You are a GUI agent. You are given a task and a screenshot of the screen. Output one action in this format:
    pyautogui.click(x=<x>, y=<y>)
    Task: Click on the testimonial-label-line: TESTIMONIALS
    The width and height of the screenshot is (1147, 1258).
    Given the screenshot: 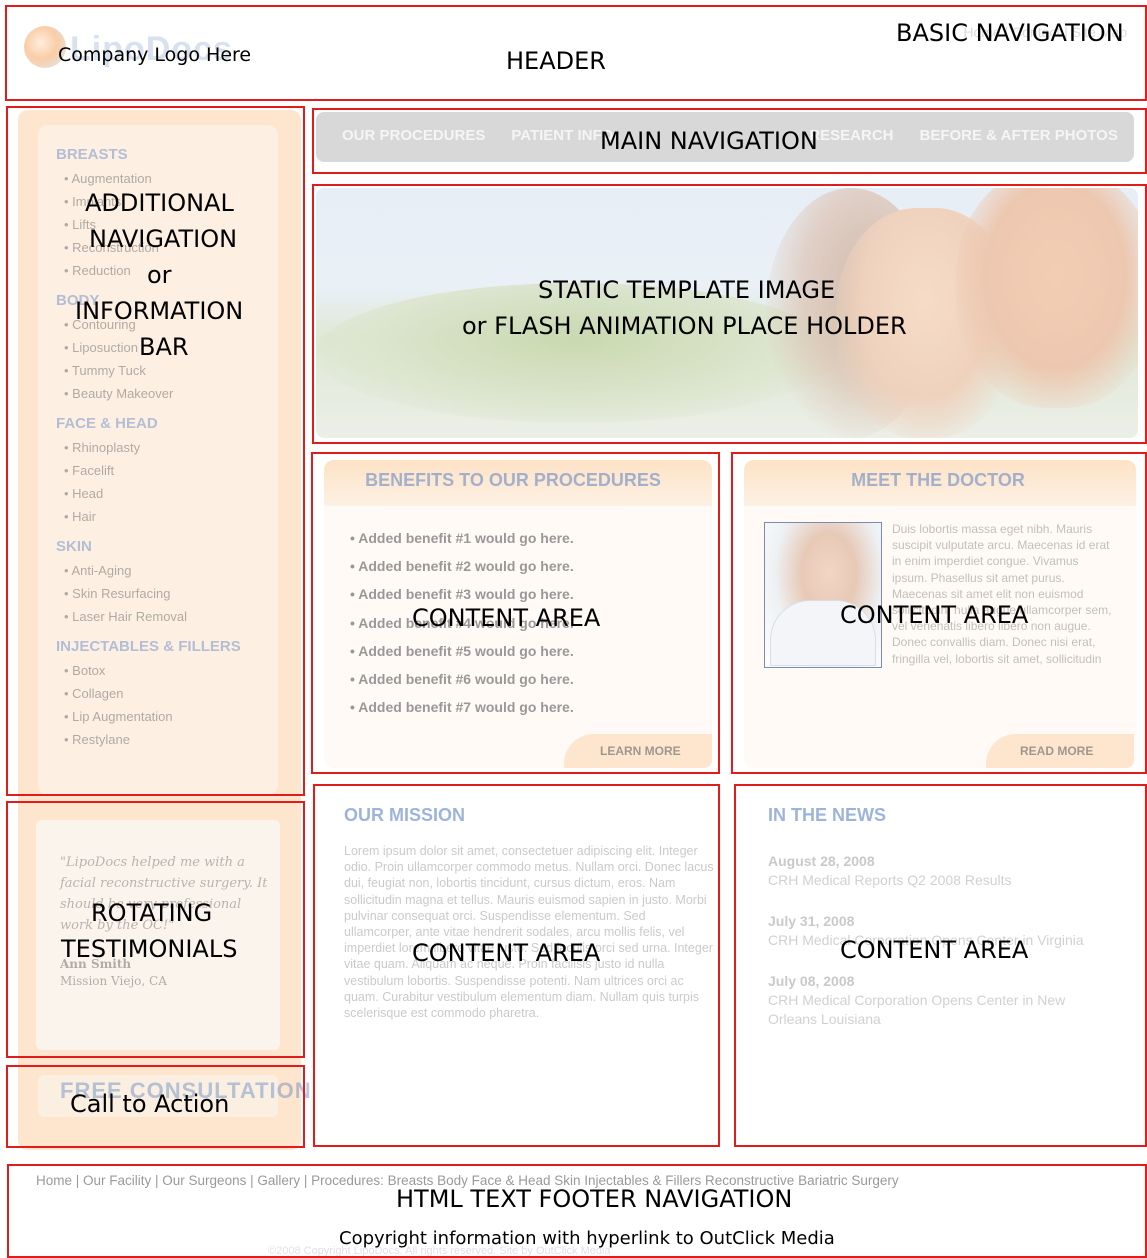 What is the action you would take?
    pyautogui.click(x=149, y=949)
    